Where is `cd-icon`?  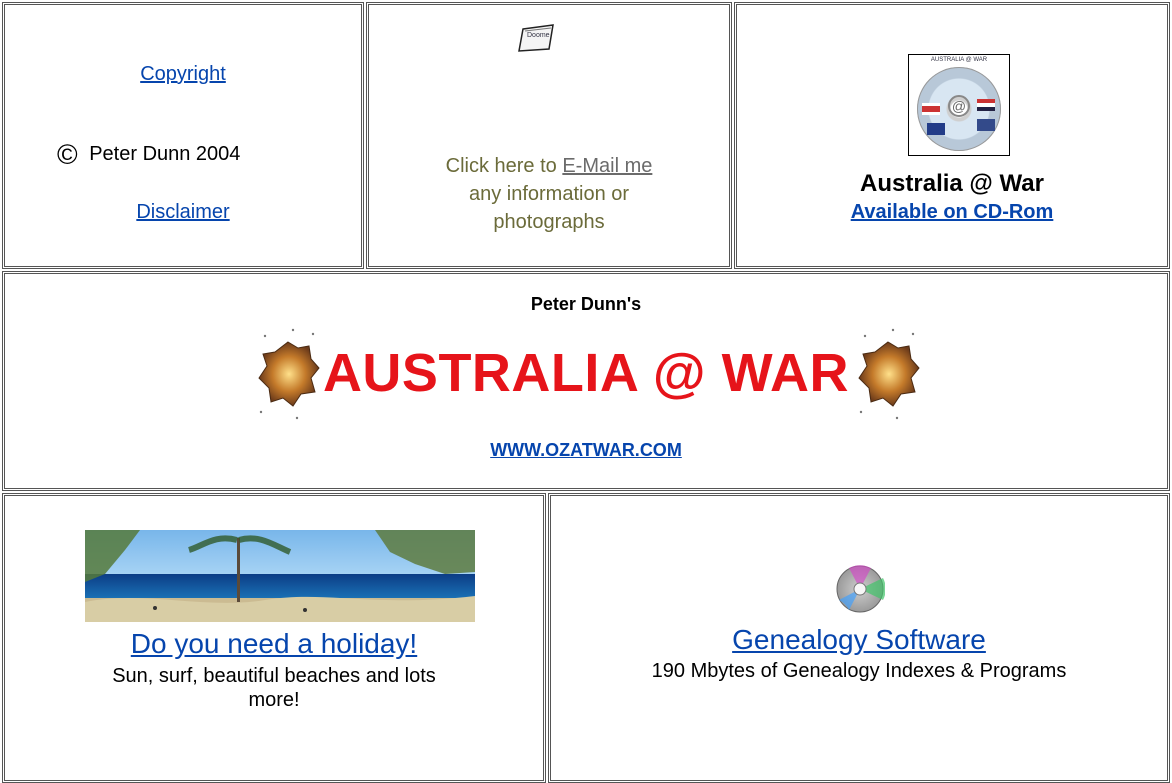
cd-icon is located at coordinates (860, 589).